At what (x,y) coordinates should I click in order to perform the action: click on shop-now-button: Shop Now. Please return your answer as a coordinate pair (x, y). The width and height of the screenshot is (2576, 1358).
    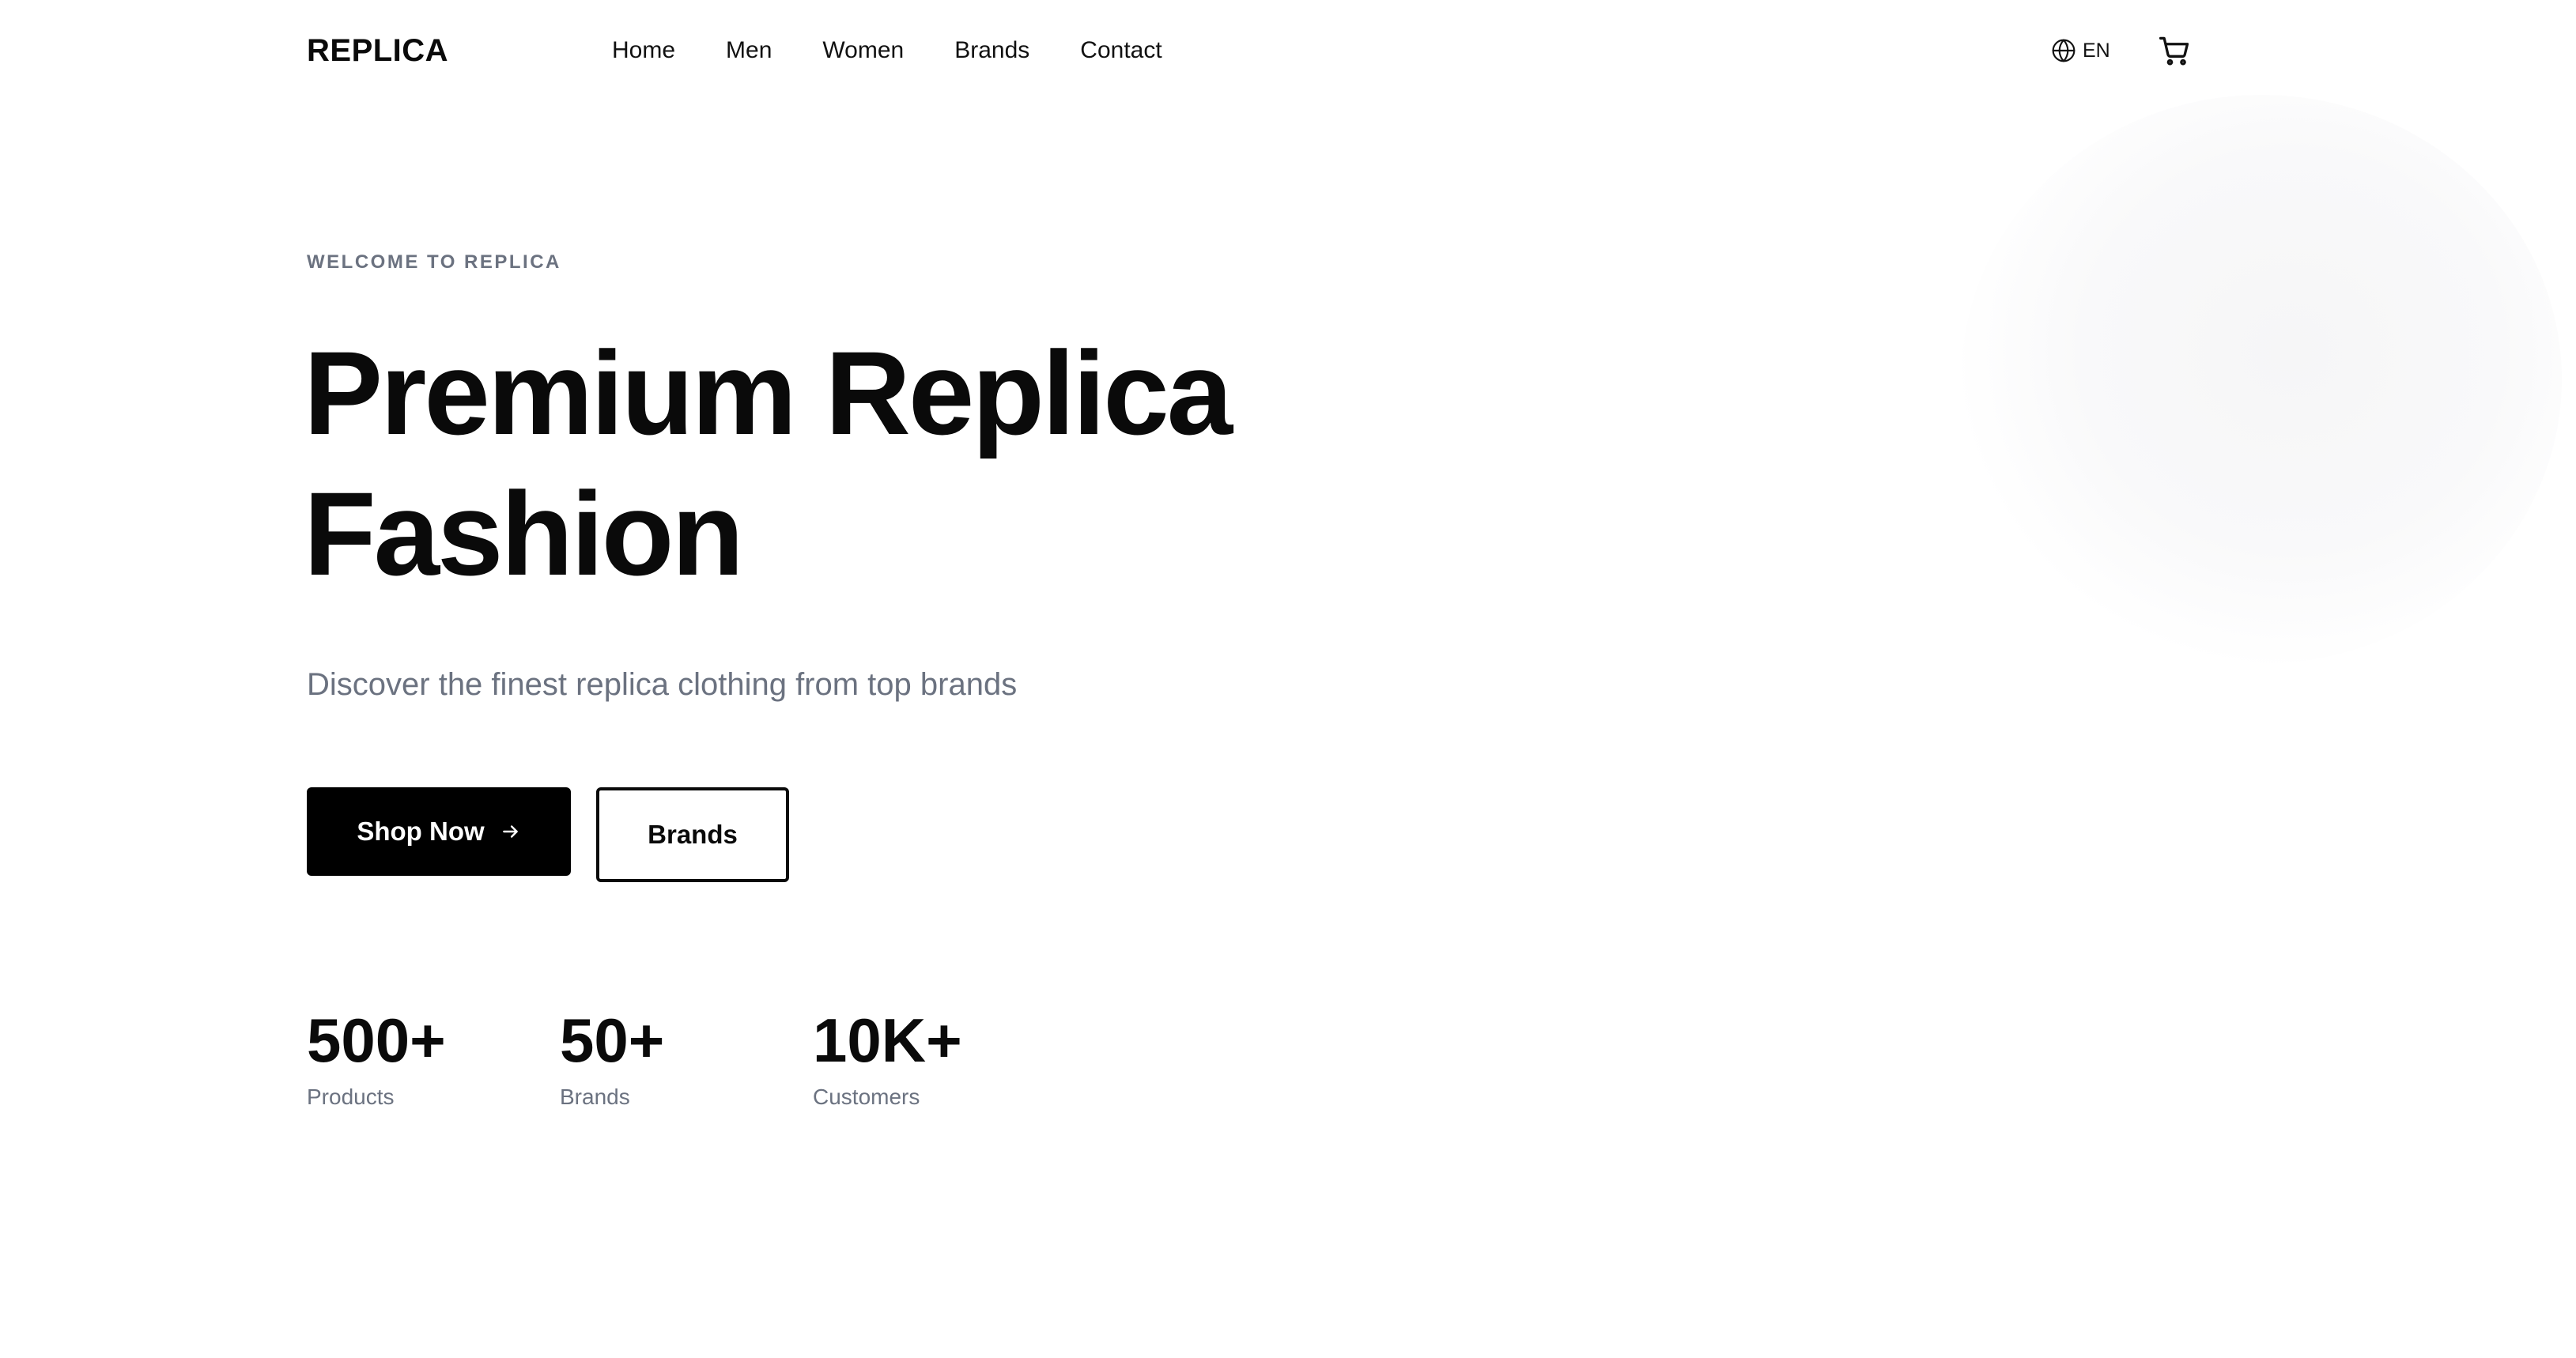
    Looking at the image, I should click on (439, 831).